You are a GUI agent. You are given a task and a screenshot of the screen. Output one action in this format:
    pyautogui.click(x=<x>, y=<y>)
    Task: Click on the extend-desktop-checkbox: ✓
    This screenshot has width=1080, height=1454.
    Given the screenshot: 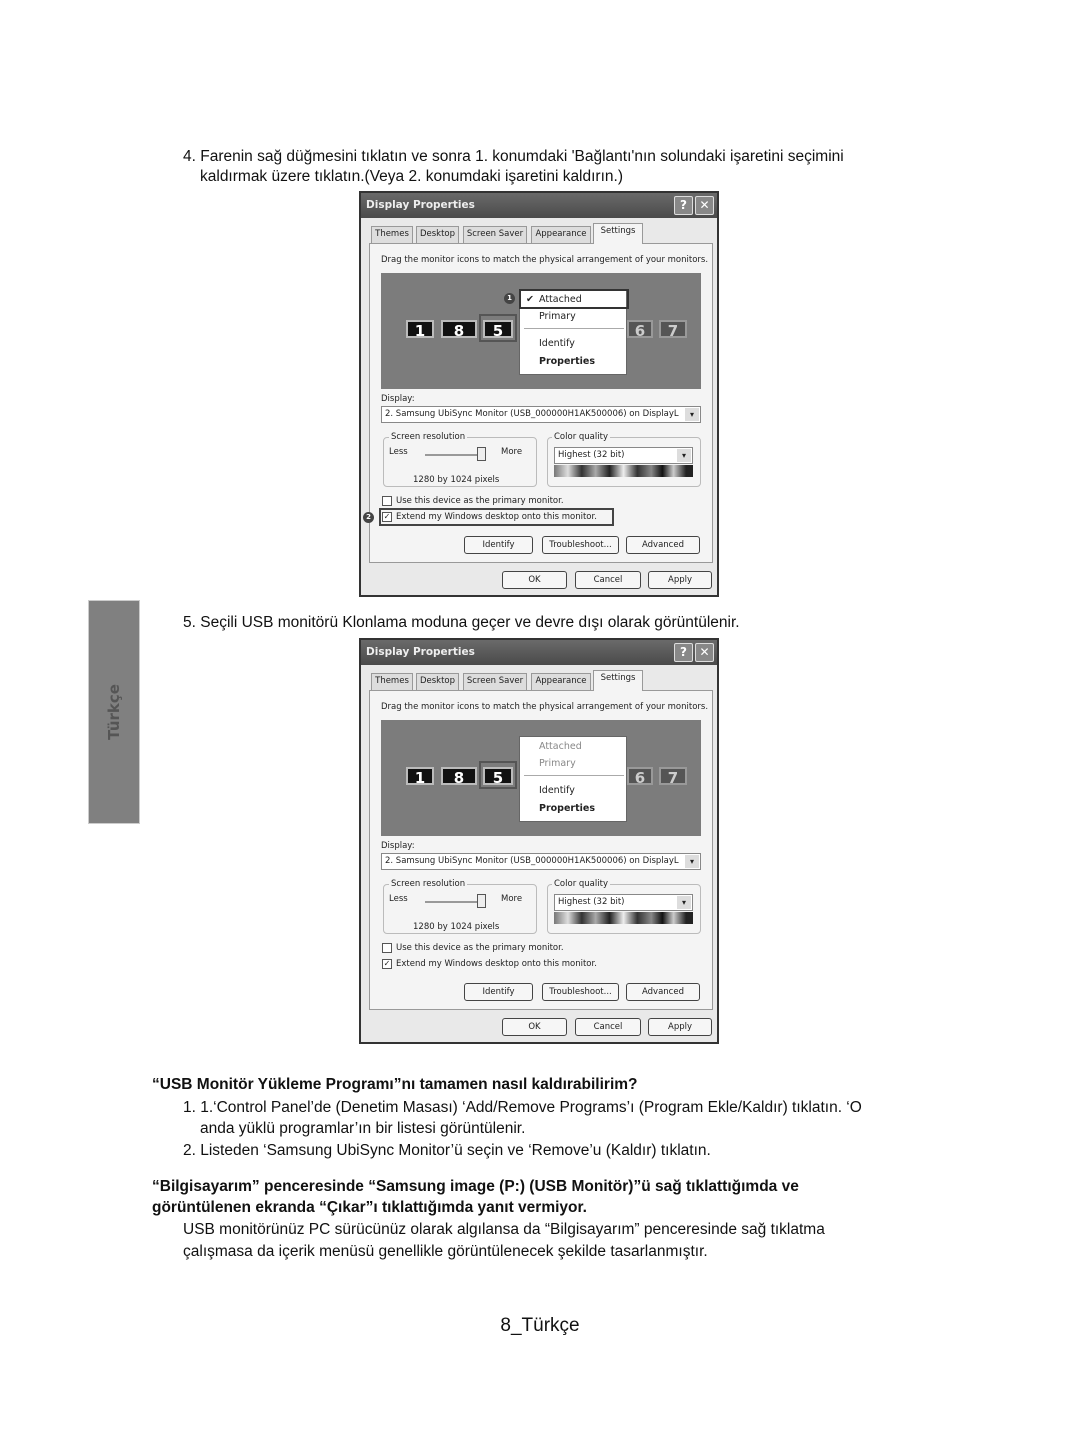 What is the action you would take?
    pyautogui.click(x=387, y=964)
    